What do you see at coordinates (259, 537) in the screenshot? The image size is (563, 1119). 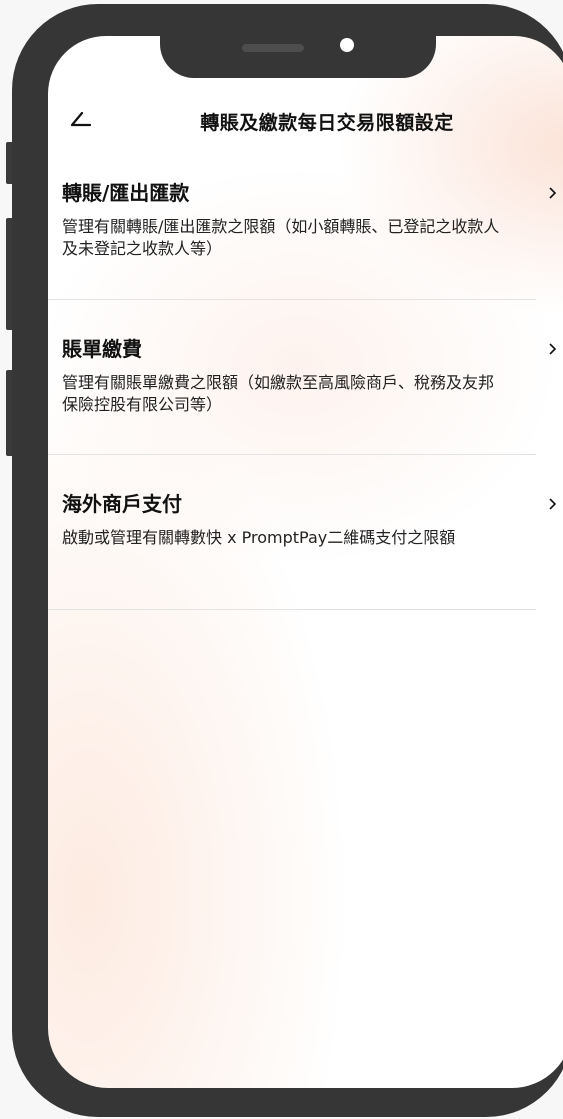 I see `list-item-description: 啟動或管理有關轉數快 x PromptPay二維碼支付之限額` at bounding box center [259, 537].